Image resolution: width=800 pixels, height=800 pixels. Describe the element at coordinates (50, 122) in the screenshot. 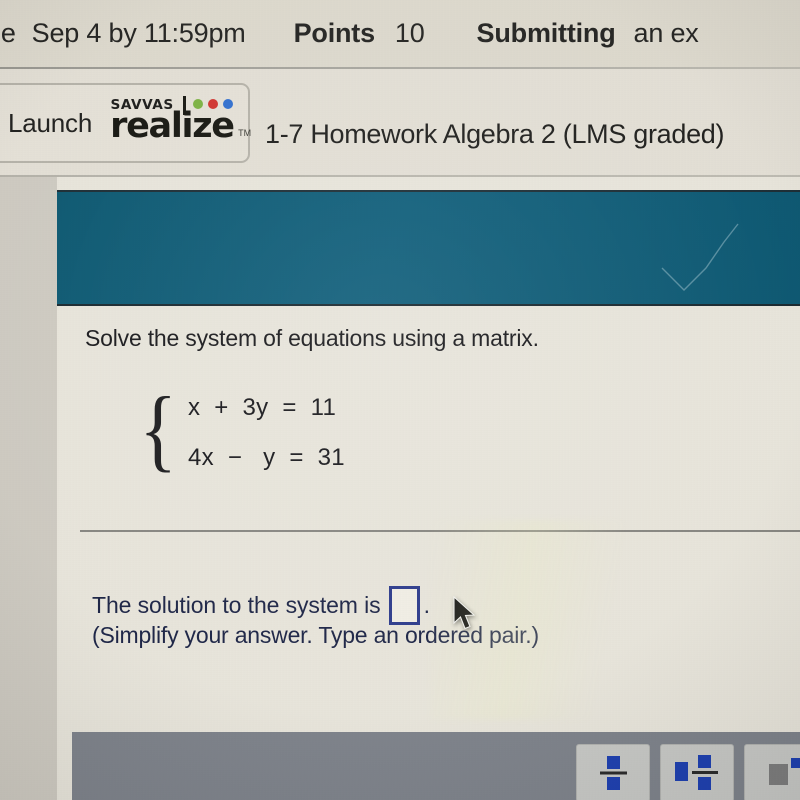

I see `launch-label: Launch` at that location.